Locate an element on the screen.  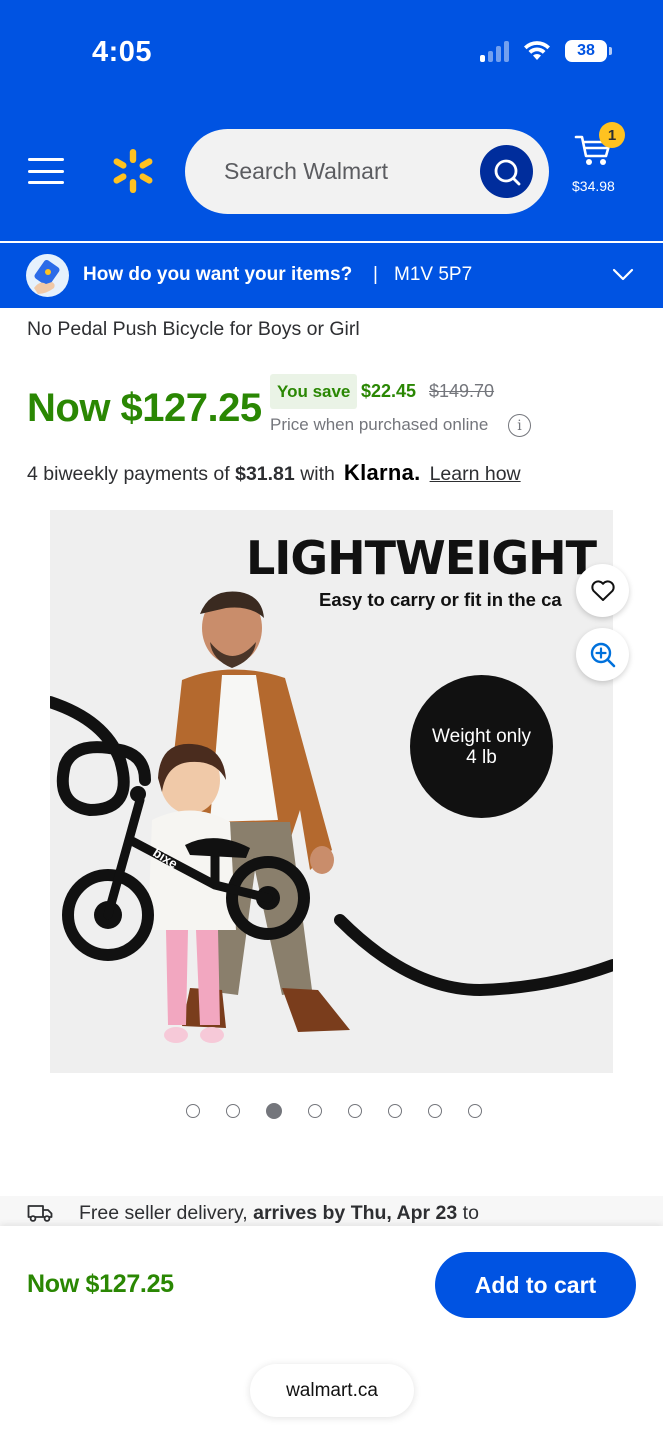
weight-badge-line2: 4 lb is located at coordinates (481, 757).